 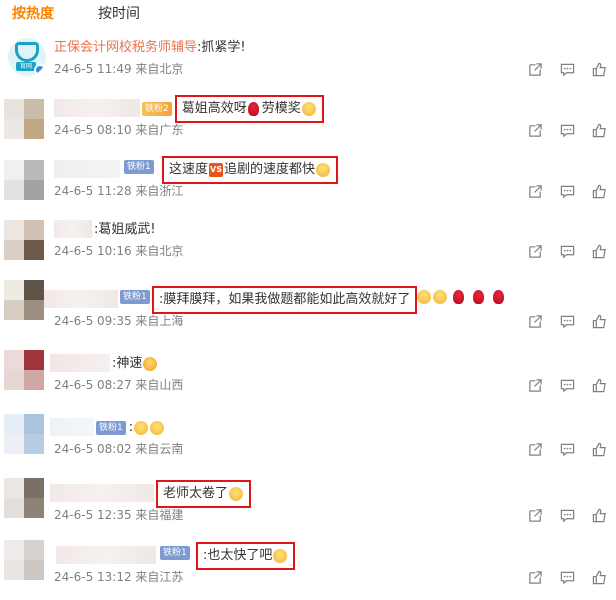 I want to click on highlighted-comment: :也太快了吧, so click(x=246, y=556).